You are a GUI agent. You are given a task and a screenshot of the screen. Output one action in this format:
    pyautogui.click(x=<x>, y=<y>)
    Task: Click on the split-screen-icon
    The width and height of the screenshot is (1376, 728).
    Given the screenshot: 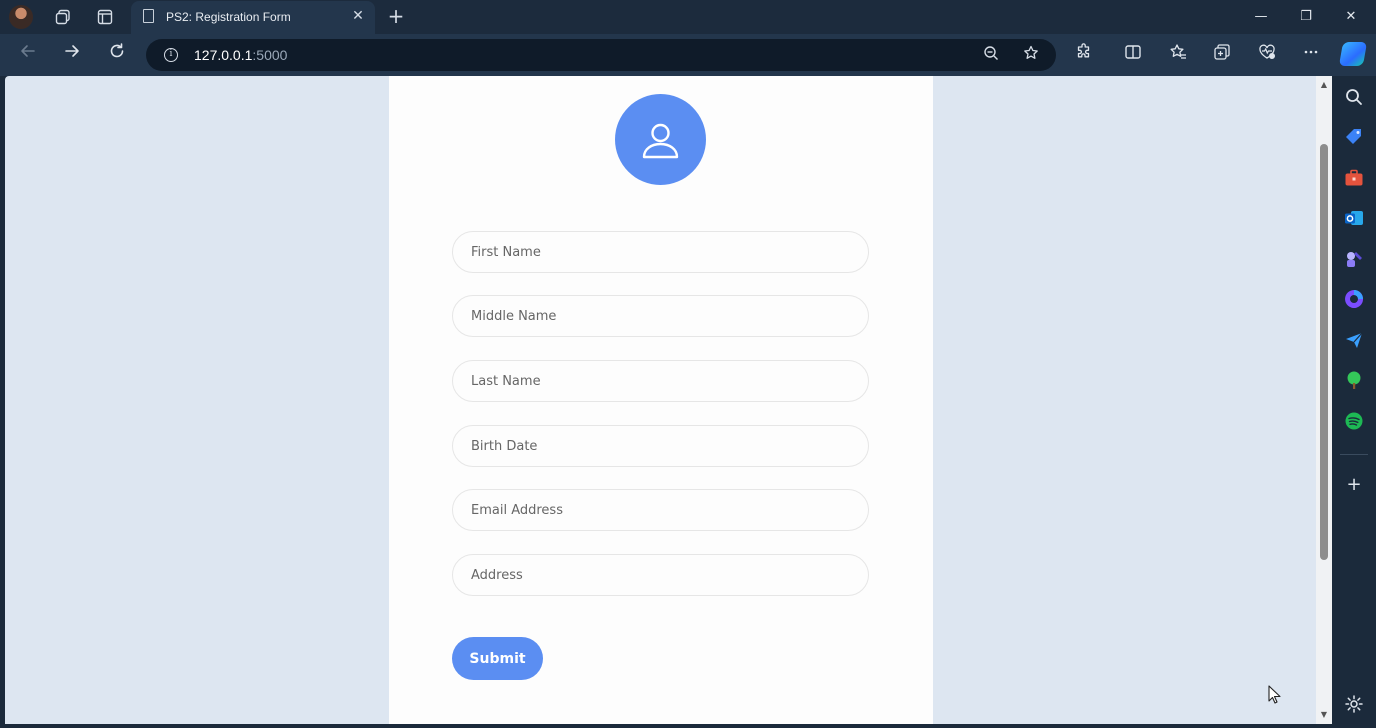 What is the action you would take?
    pyautogui.click(x=1133, y=55)
    